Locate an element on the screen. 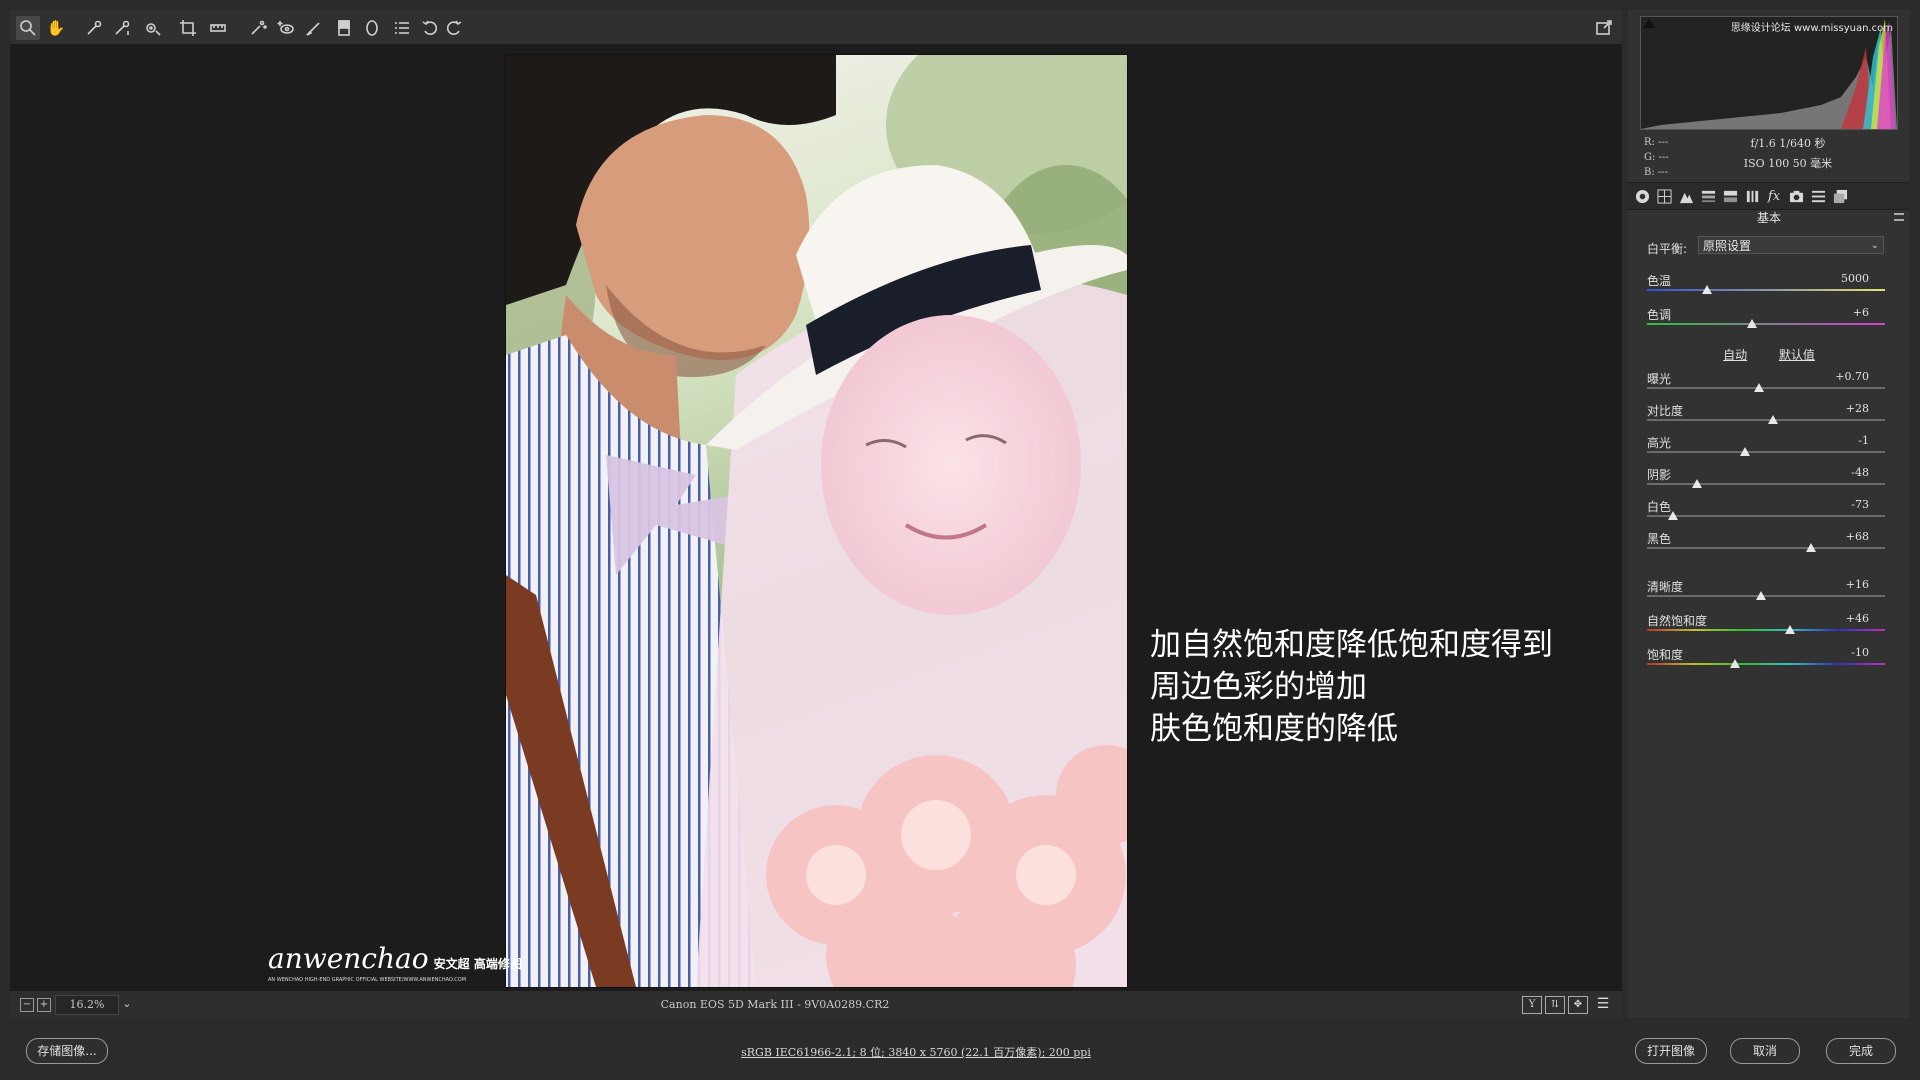  preferences-icon is located at coordinates (402, 28).